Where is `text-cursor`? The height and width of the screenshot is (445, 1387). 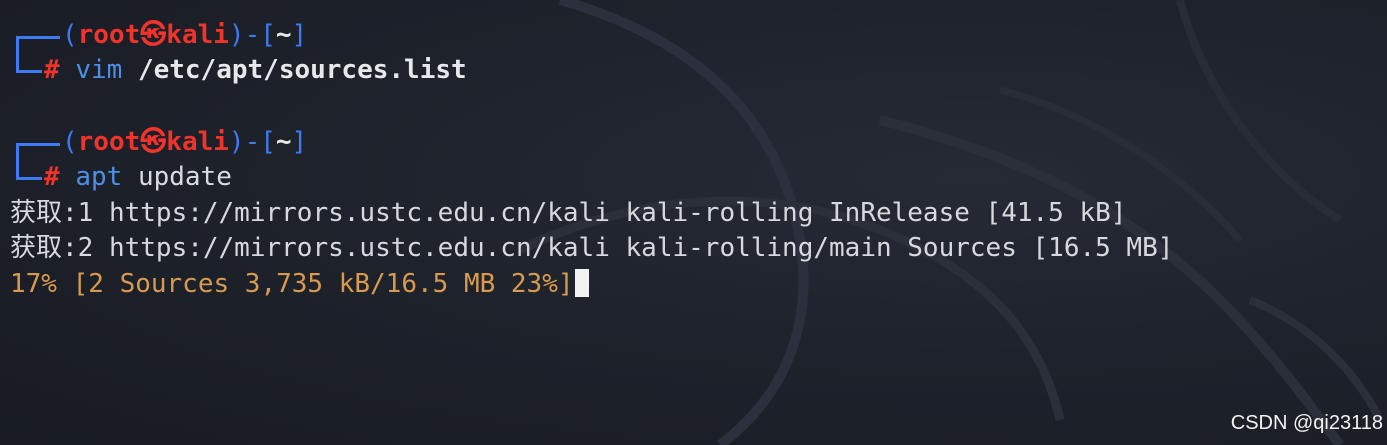 text-cursor is located at coordinates (581, 283).